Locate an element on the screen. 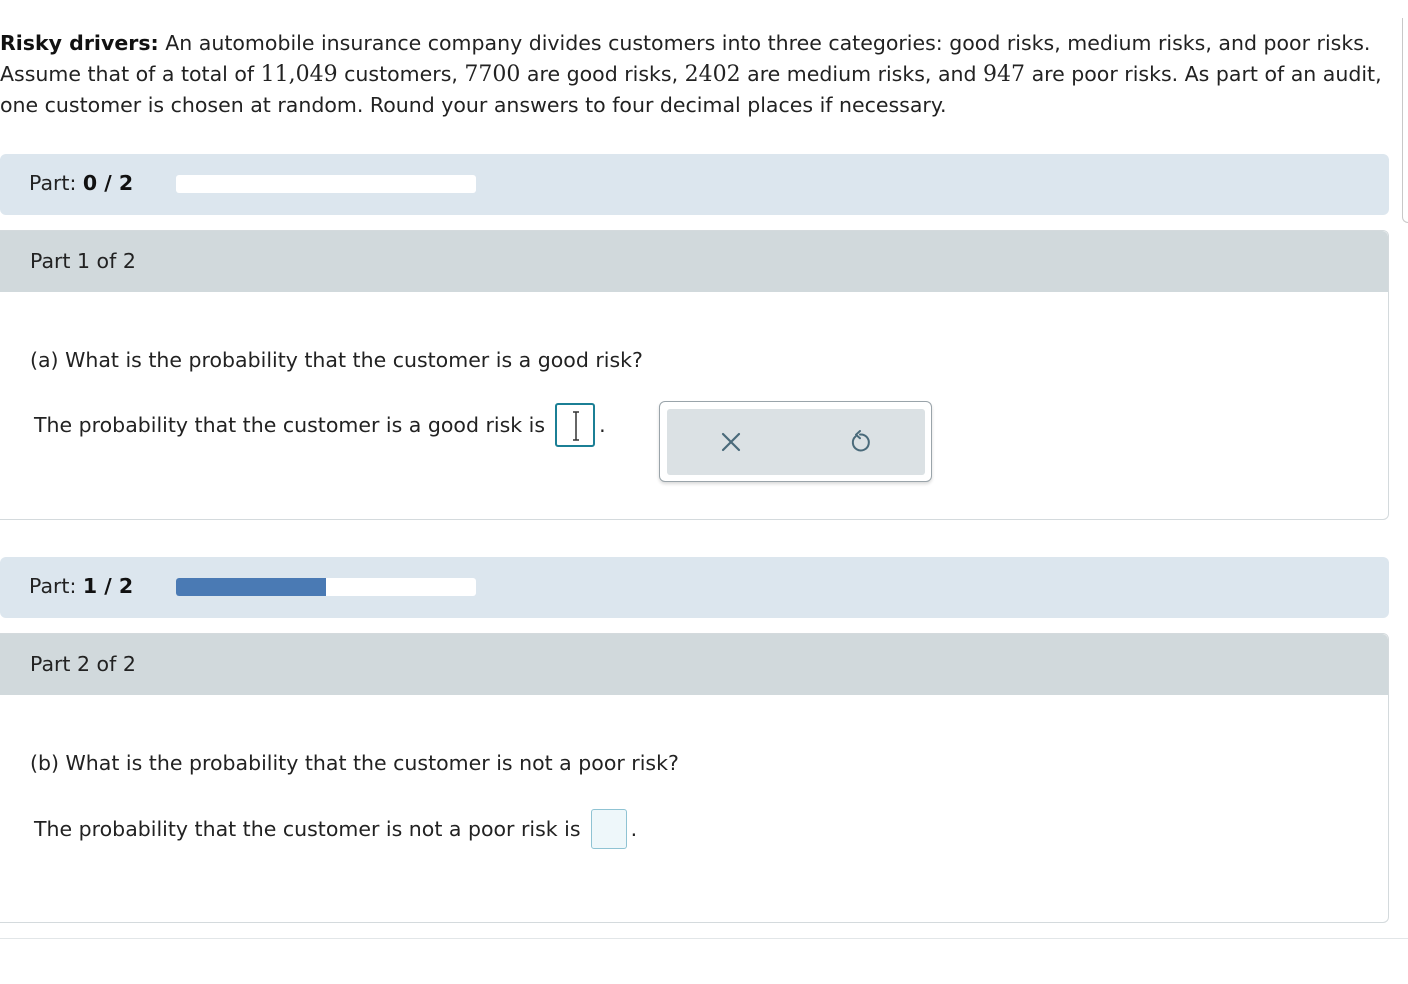 The height and width of the screenshot is (984, 1408). part-1-header: Part 1 of 2 is located at coordinates (694, 261).